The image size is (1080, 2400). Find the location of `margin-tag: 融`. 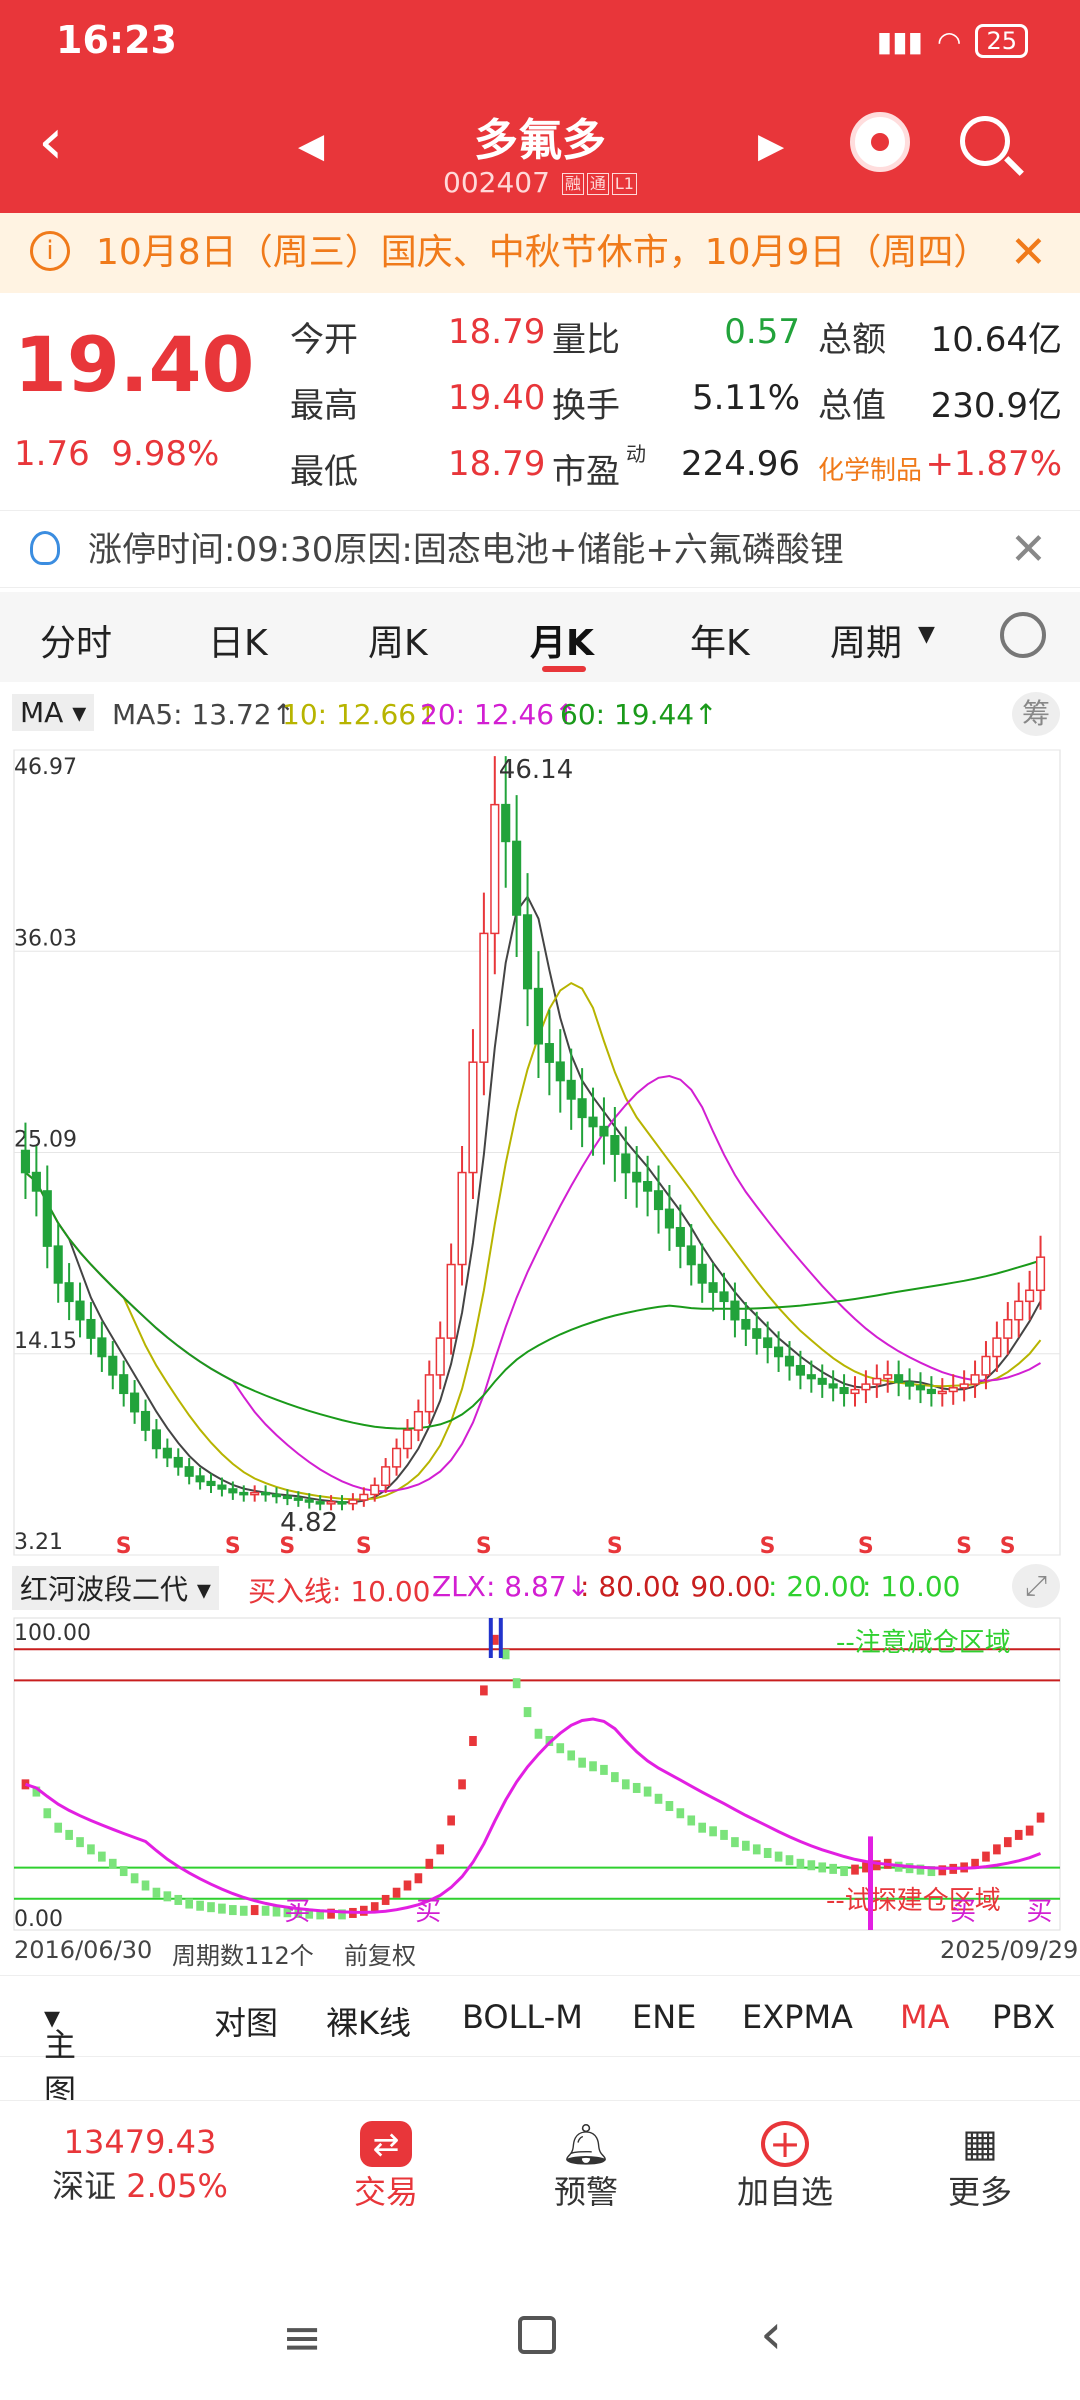

margin-tag: 融 is located at coordinates (572, 184).